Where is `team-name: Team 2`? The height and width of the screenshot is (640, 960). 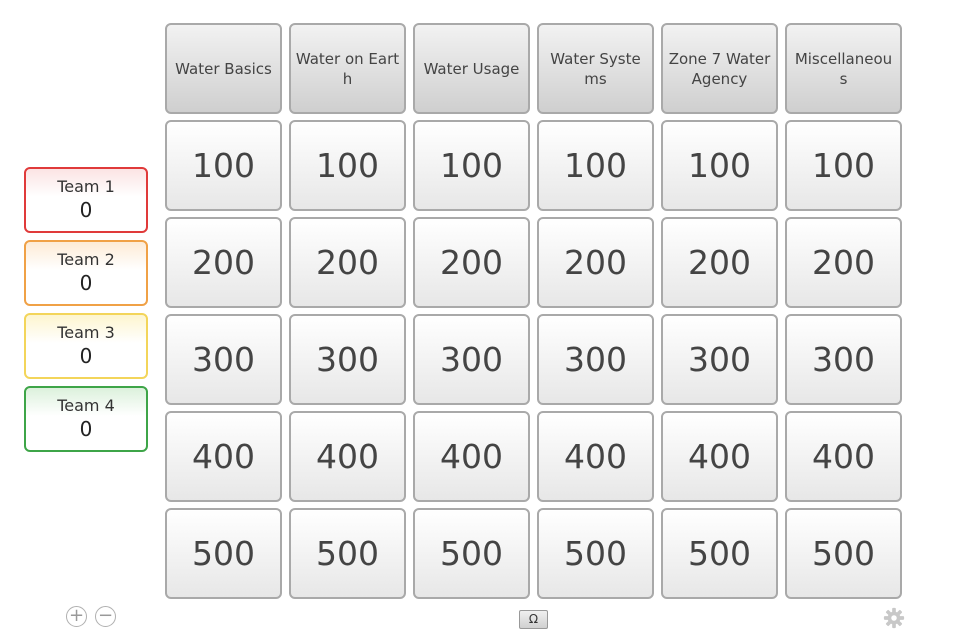 team-name: Team 2 is located at coordinates (86, 259).